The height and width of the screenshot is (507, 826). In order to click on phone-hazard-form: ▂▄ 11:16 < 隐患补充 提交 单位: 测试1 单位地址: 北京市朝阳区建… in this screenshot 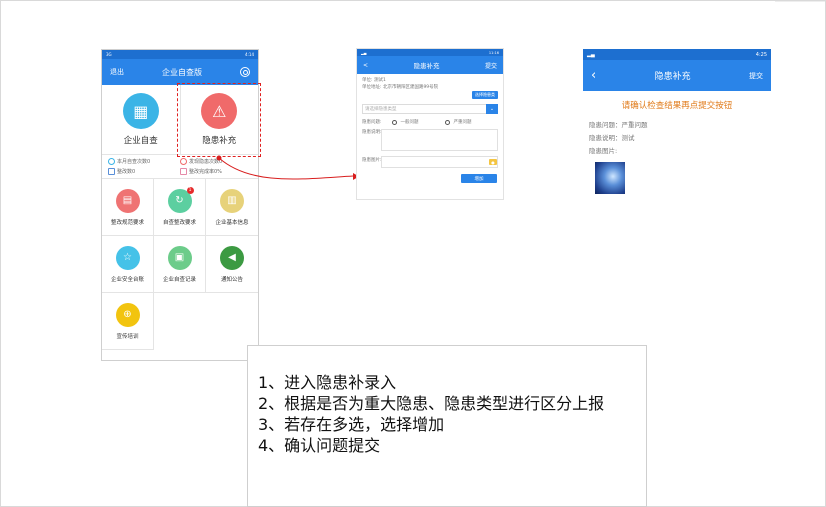, I will do `click(430, 124)`.